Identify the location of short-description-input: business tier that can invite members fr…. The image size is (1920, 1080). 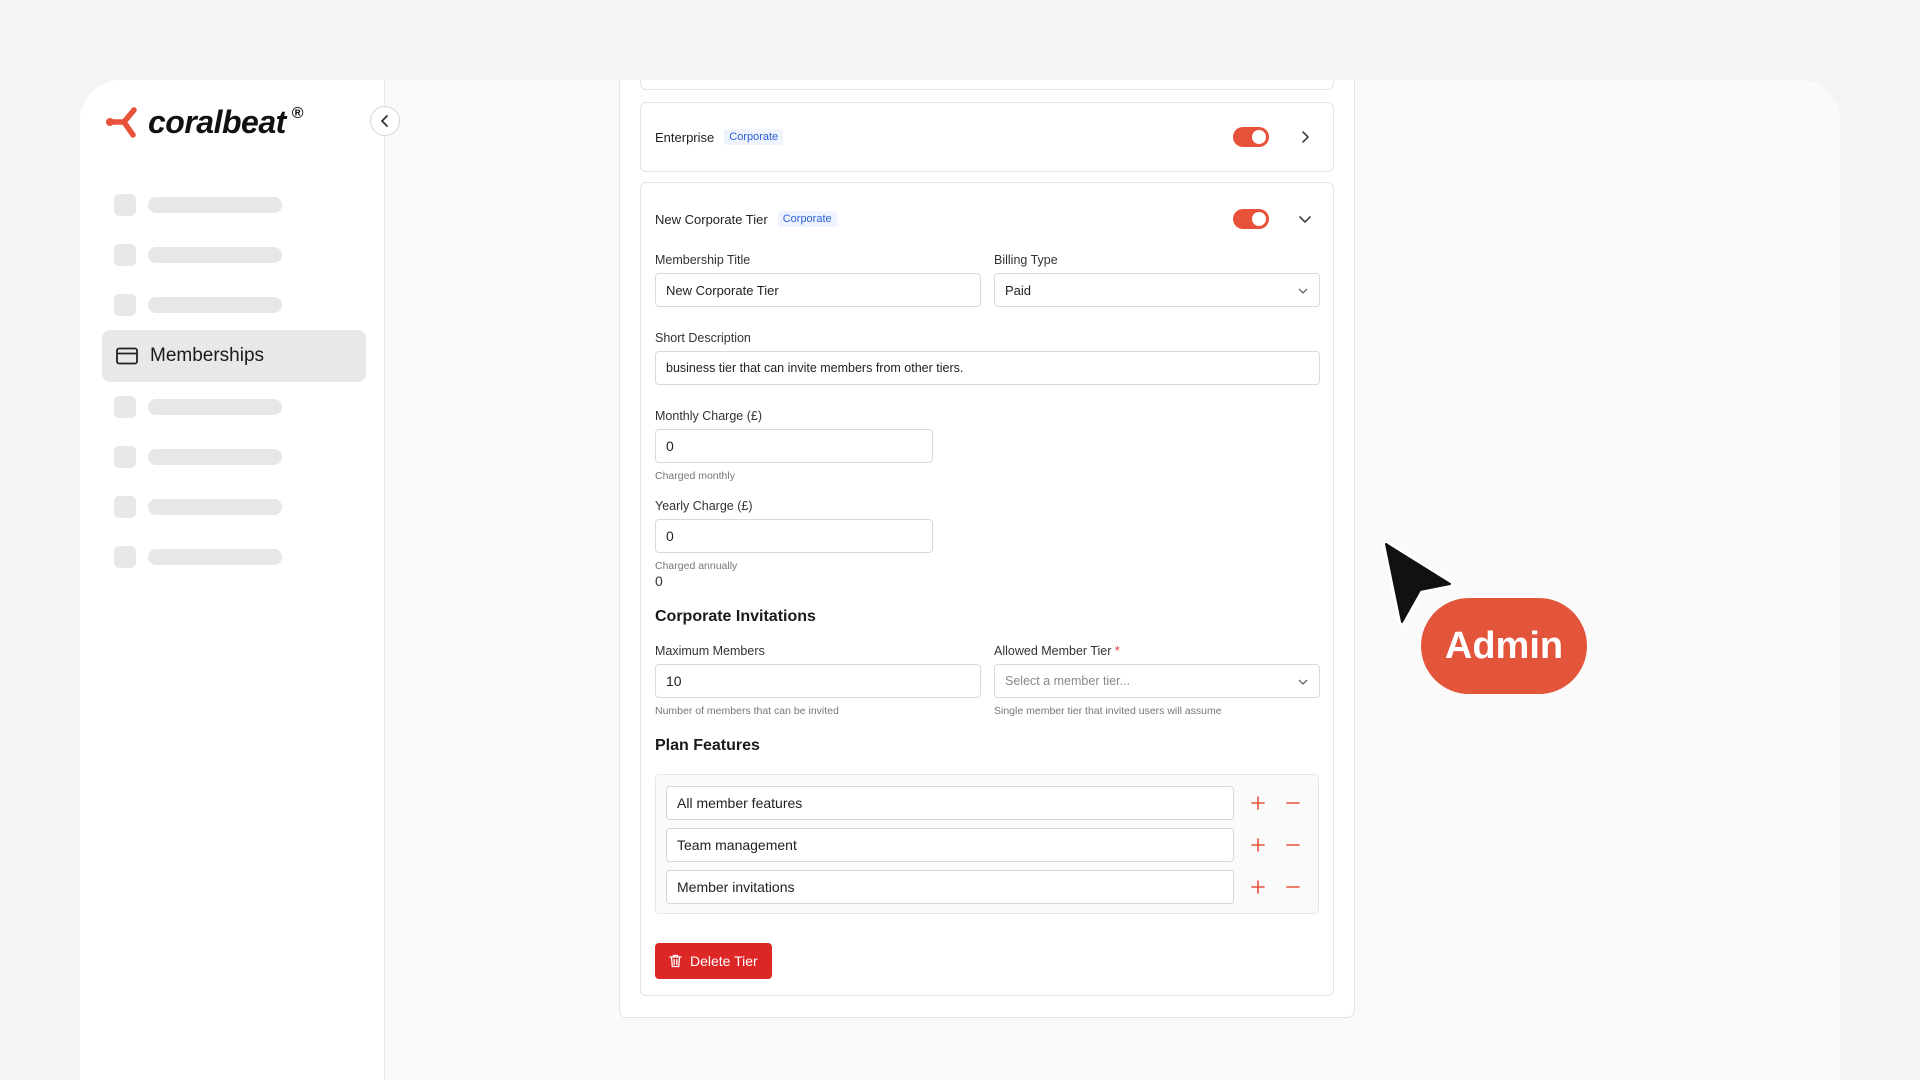
(987, 368).